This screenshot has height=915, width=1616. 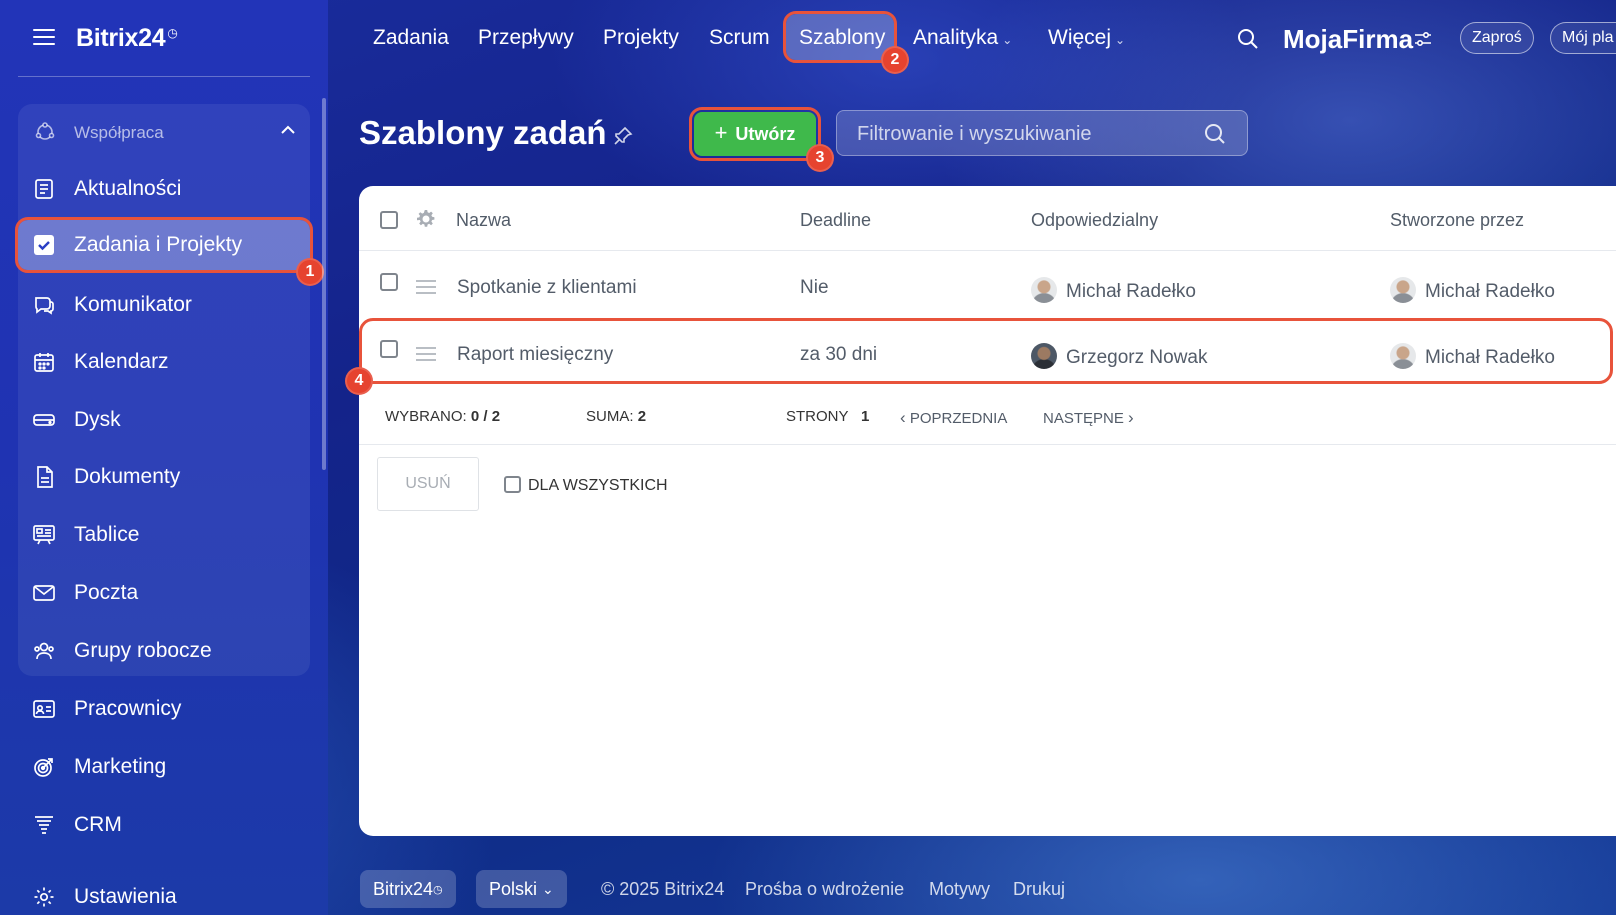 I want to click on filter-search-box, so click(x=1042, y=133).